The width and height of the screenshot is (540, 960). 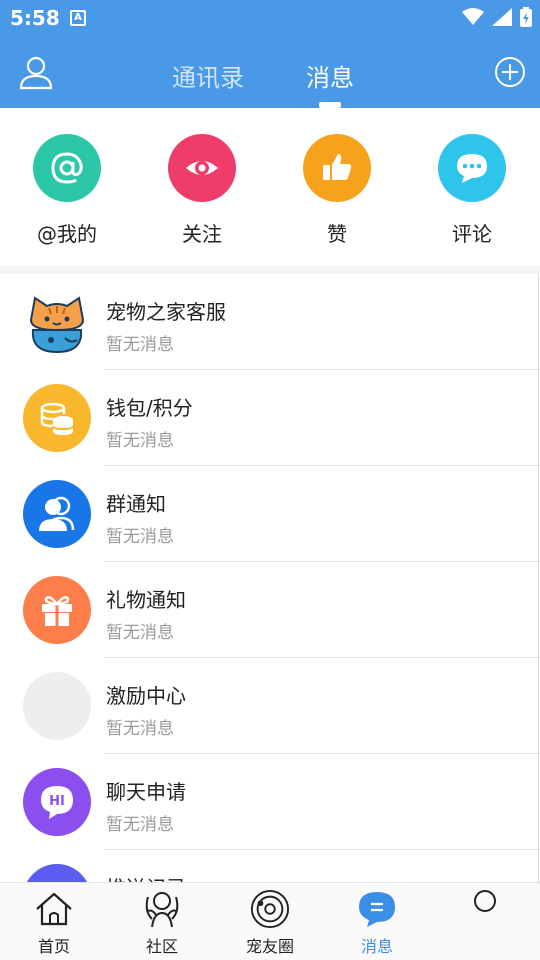 What do you see at coordinates (146, 877) in the screenshot?
I see `item-title: 推送记录` at bounding box center [146, 877].